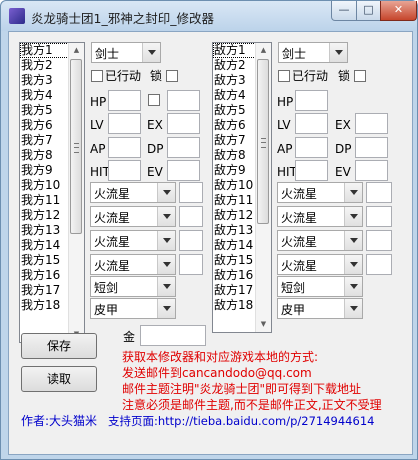 This screenshot has width=418, height=460. Describe the element at coordinates (371, 147) in the screenshot. I see `enemy-dp-field` at that location.